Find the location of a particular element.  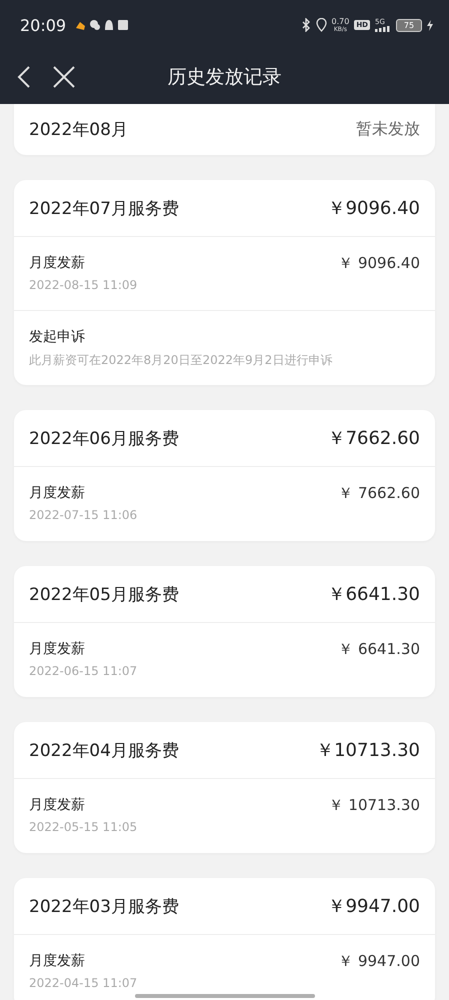

record-total: ￥6641.30 is located at coordinates (374, 594).